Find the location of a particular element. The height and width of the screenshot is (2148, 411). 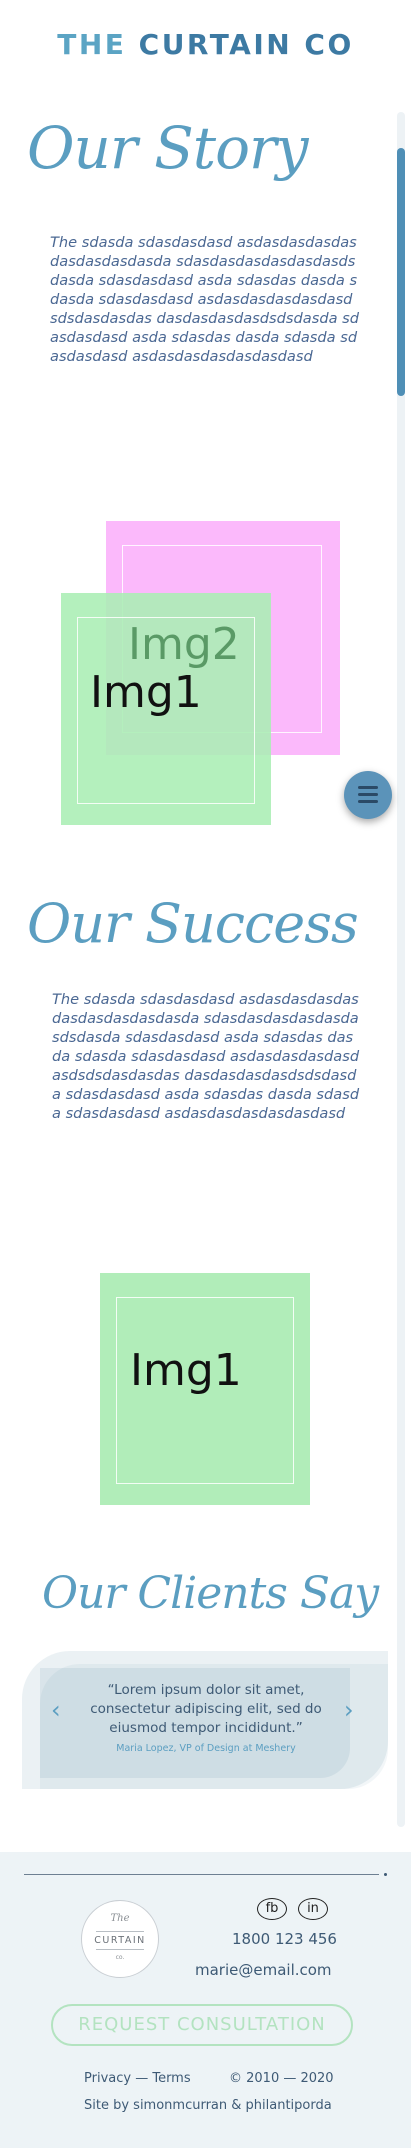

footer-legal-links: Privacy — Terms is located at coordinates (137, 2078).